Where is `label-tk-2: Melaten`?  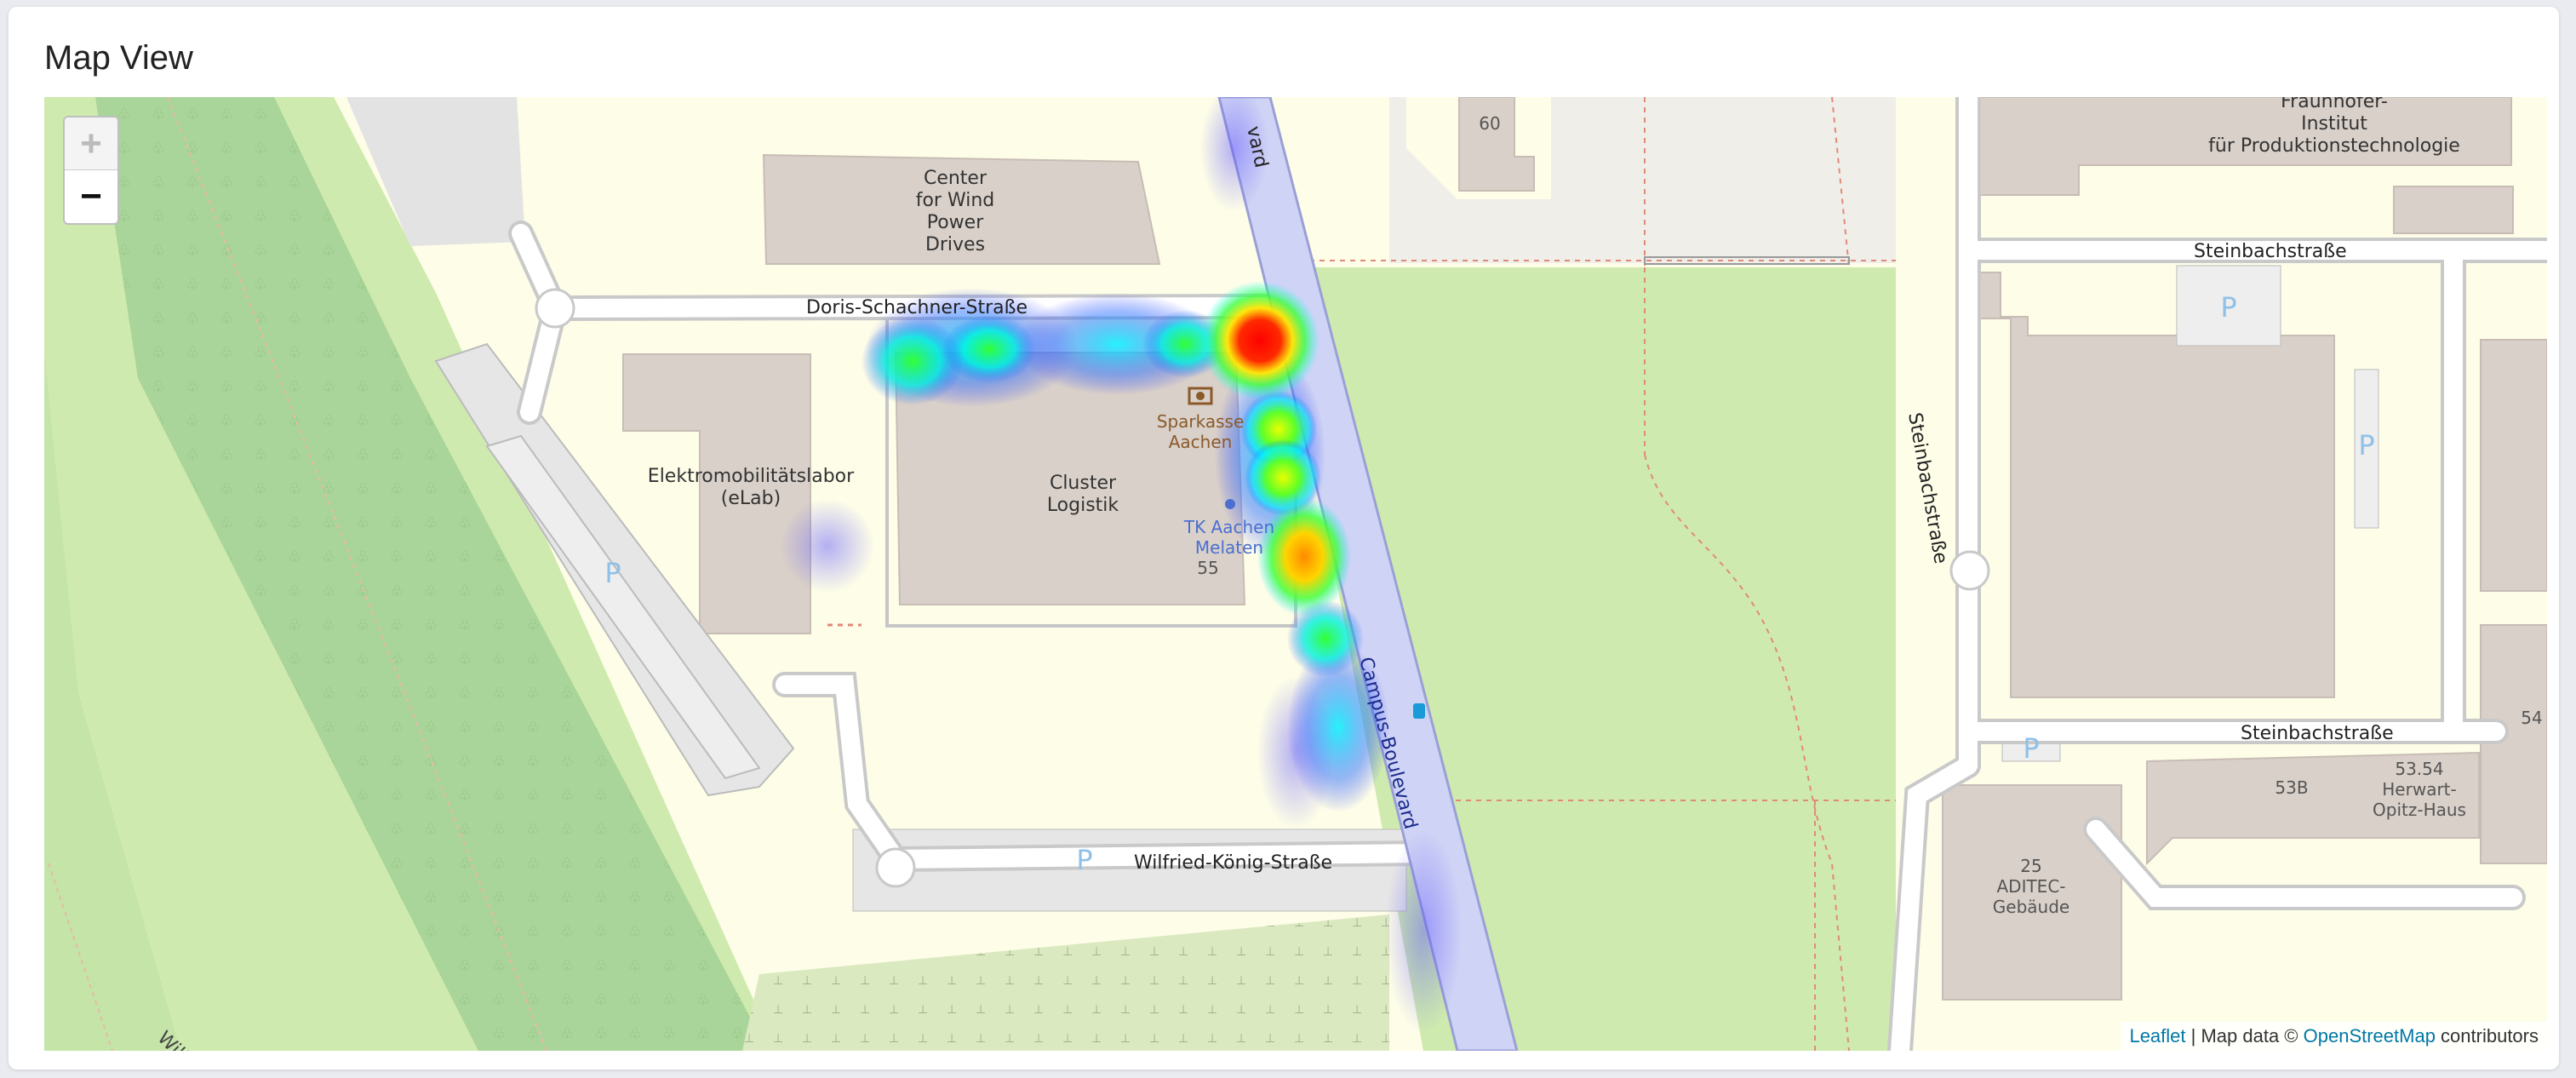 label-tk-2: Melaten is located at coordinates (1229, 547).